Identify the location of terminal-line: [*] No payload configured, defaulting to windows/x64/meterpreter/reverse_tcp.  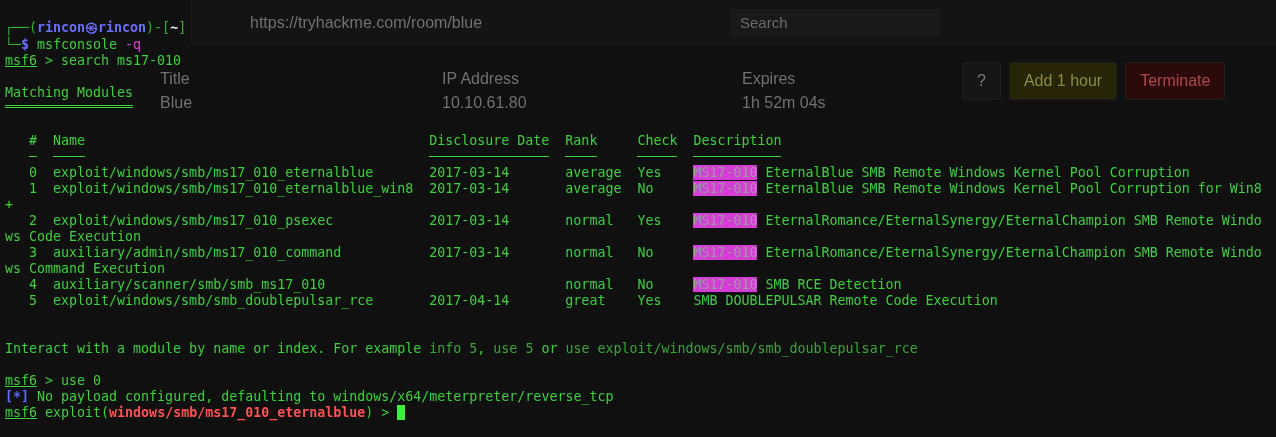
(309, 397).